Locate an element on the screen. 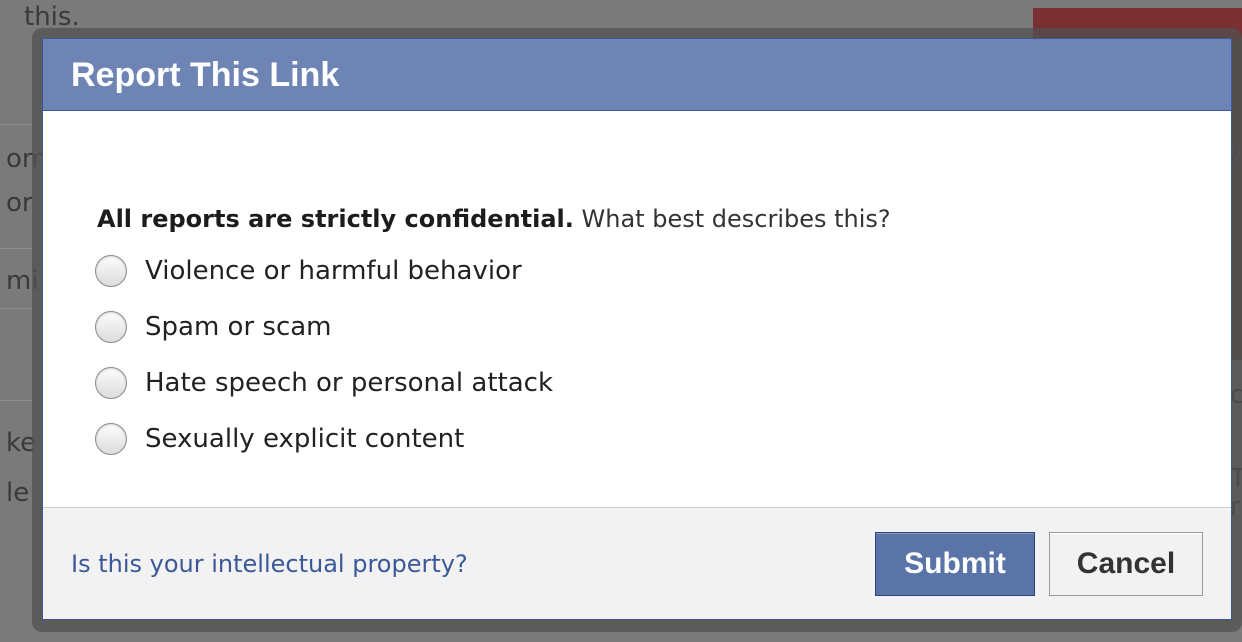 The width and height of the screenshot is (1242, 642). dialog-title: Report This Link is located at coordinates (205, 75).